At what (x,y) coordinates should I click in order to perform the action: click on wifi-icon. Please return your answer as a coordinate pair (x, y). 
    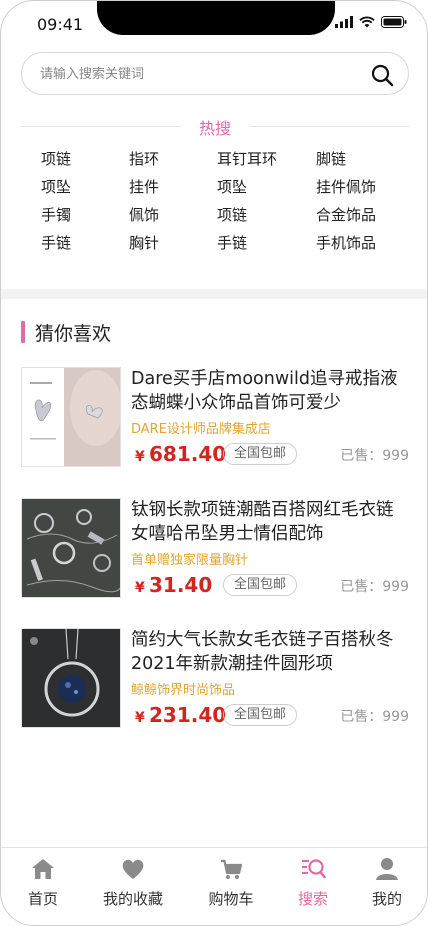
    Looking at the image, I should click on (367, 22).